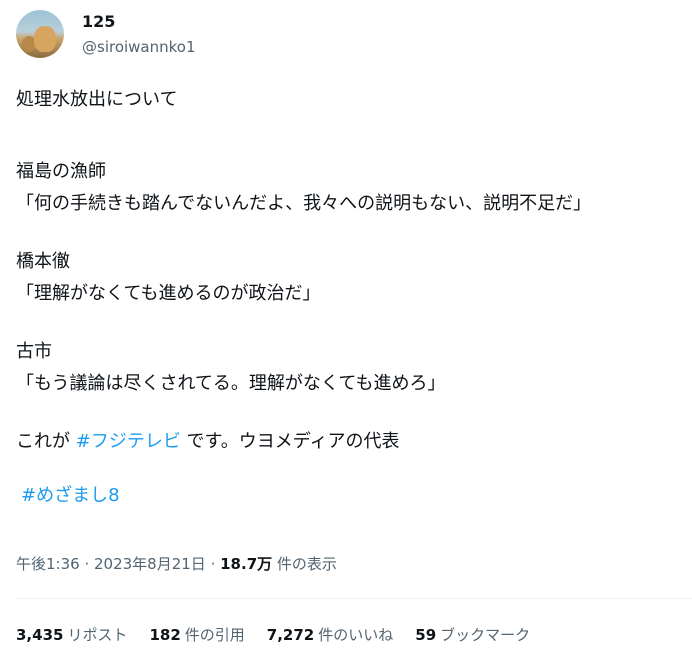 This screenshot has height=662, width=692. What do you see at coordinates (45, 39) in the screenshot?
I see `avatar-dog` at bounding box center [45, 39].